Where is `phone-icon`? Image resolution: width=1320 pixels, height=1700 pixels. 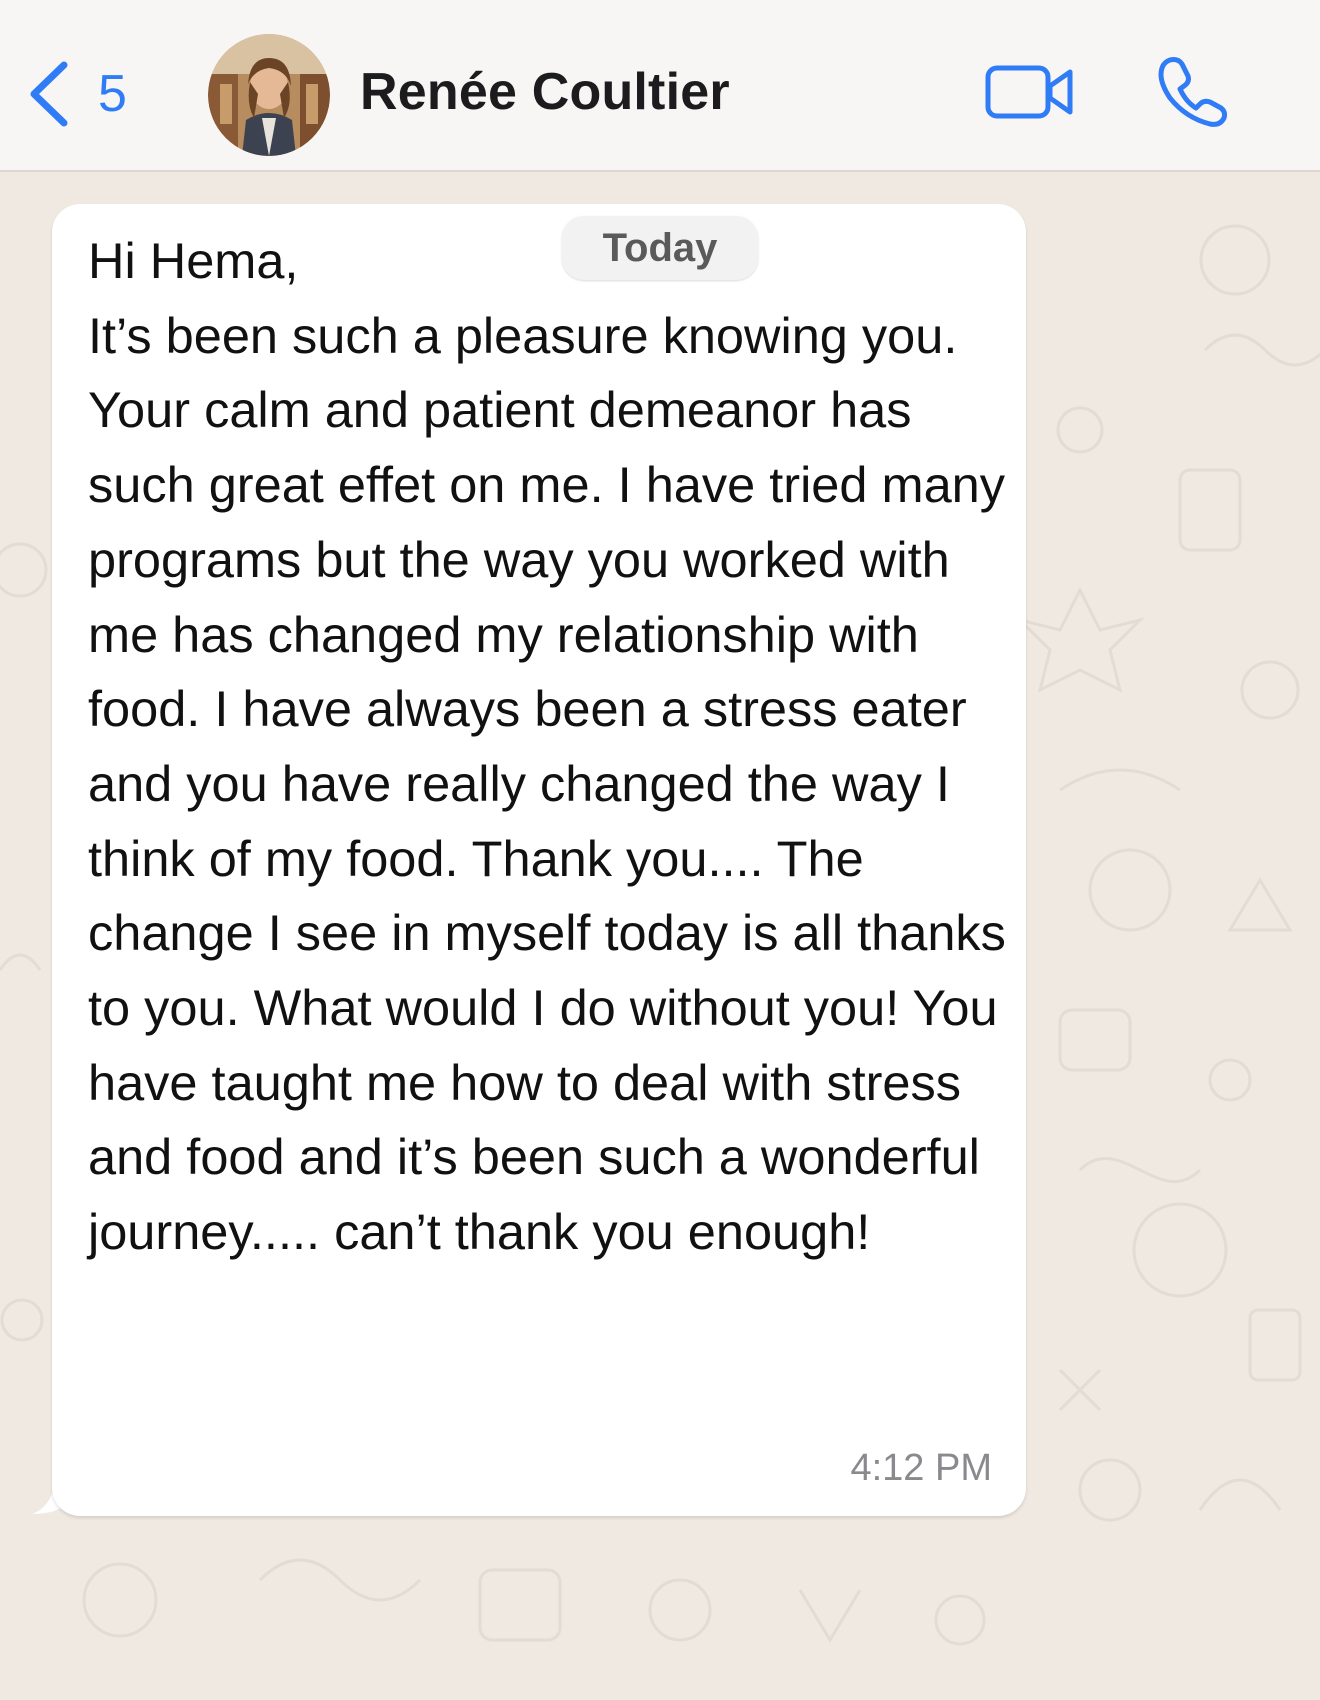
phone-icon is located at coordinates (1193, 92).